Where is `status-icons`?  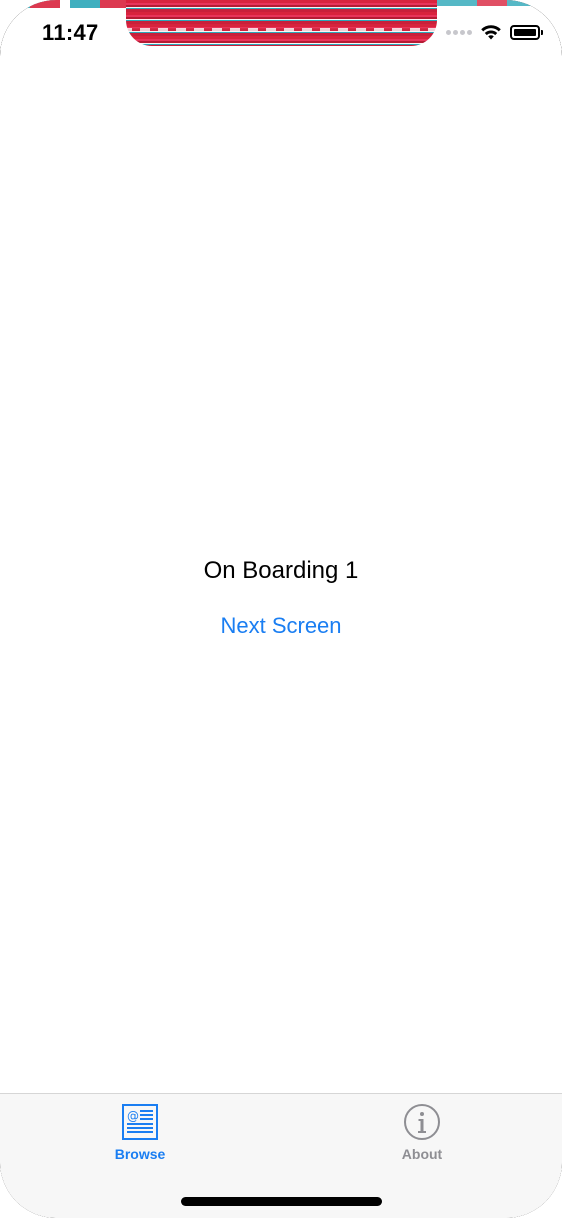 status-icons is located at coordinates (494, 32).